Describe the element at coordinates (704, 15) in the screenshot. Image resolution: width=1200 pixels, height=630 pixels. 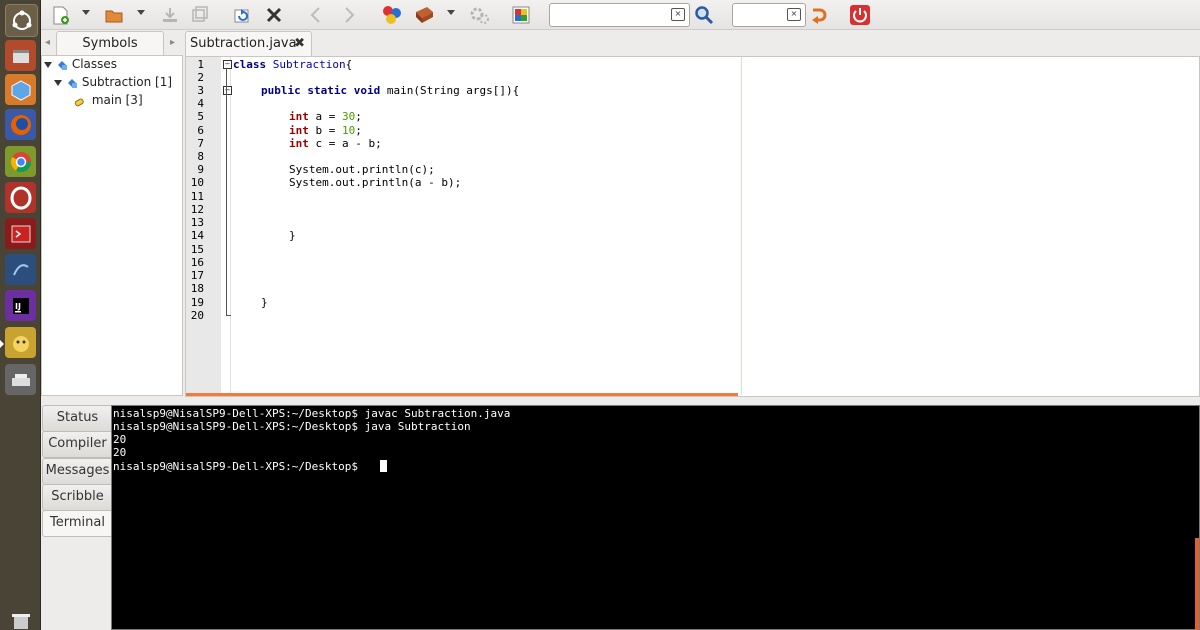
I see `search-icon` at that location.